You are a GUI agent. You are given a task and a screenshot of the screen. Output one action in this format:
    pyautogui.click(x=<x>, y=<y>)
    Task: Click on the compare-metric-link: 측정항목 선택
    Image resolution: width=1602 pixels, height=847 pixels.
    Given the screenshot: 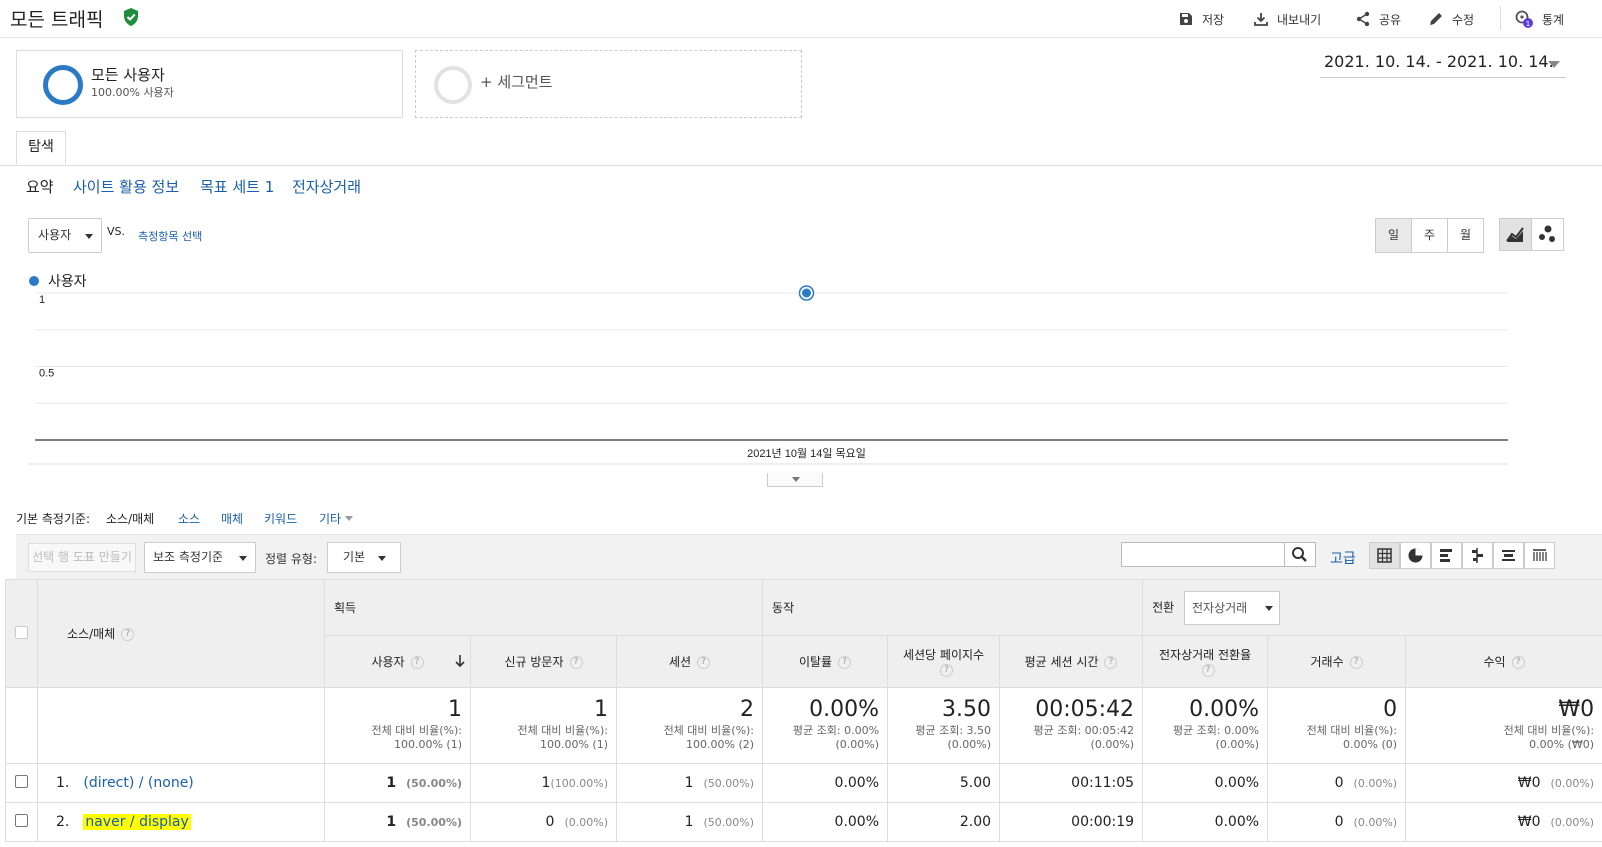 What is the action you would take?
    pyautogui.click(x=170, y=236)
    